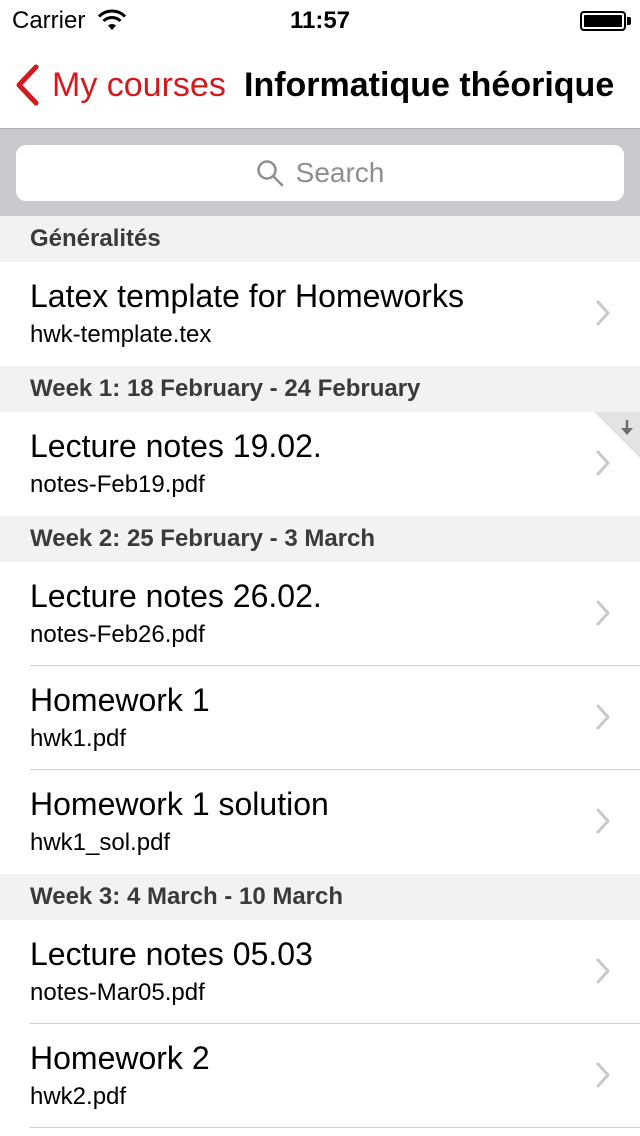 This screenshot has height=1136, width=640. Describe the element at coordinates (120, 700) in the screenshot. I see `file-title: Homework 1` at that location.